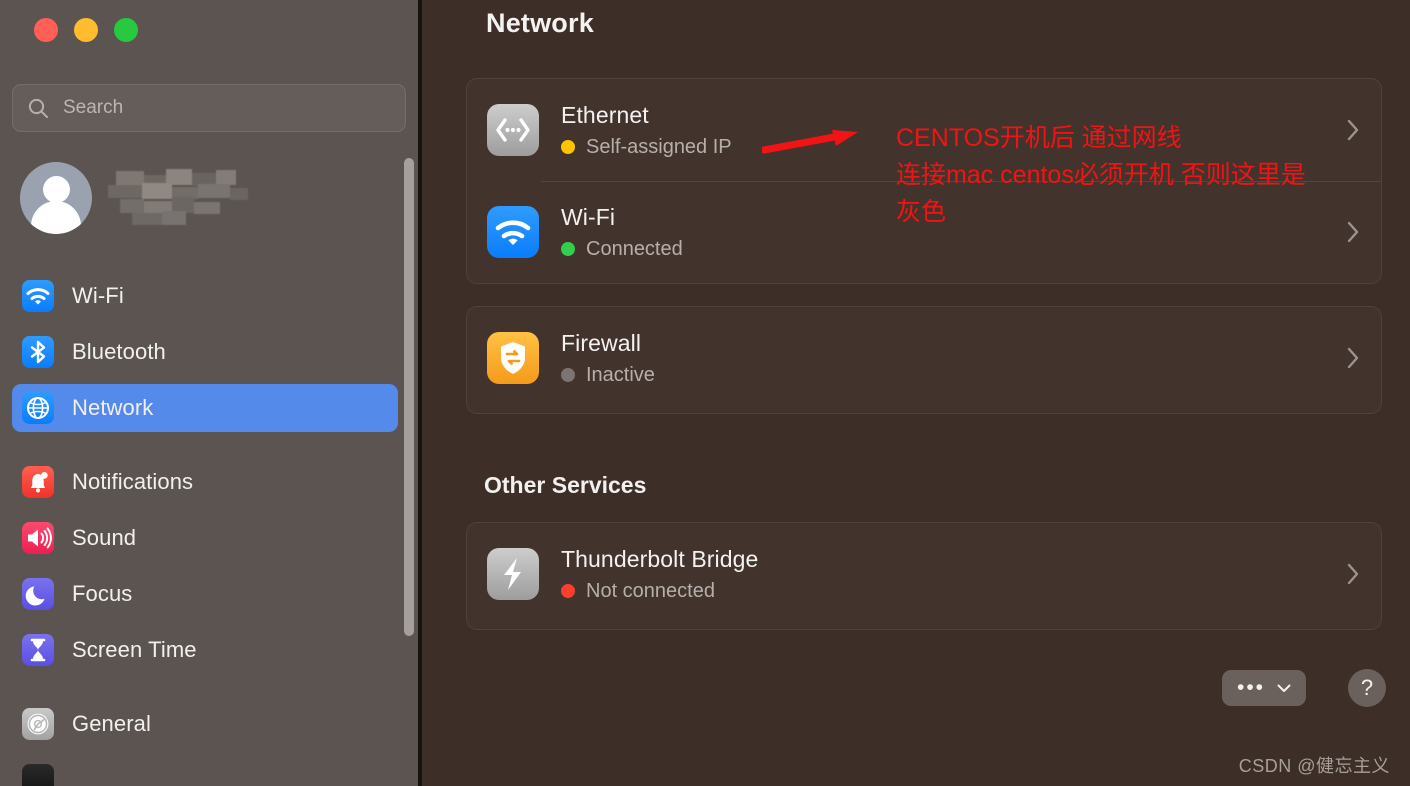 Image resolution: width=1410 pixels, height=786 pixels. Describe the element at coordinates (205, 352) in the screenshot. I see `sidebar-item-bluetooth: Bluetooth` at that location.